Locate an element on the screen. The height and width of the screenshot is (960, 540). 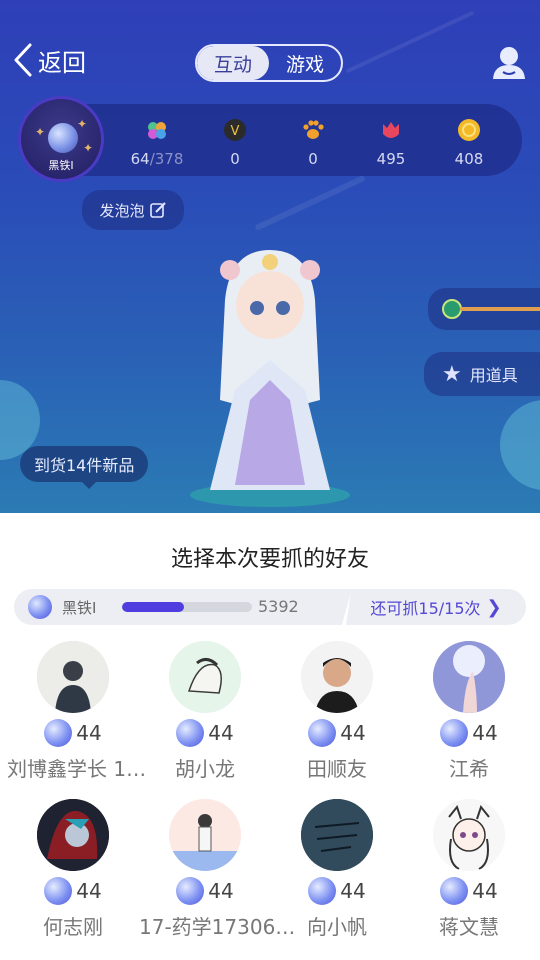
key-button is located at coordinates (484, 309).